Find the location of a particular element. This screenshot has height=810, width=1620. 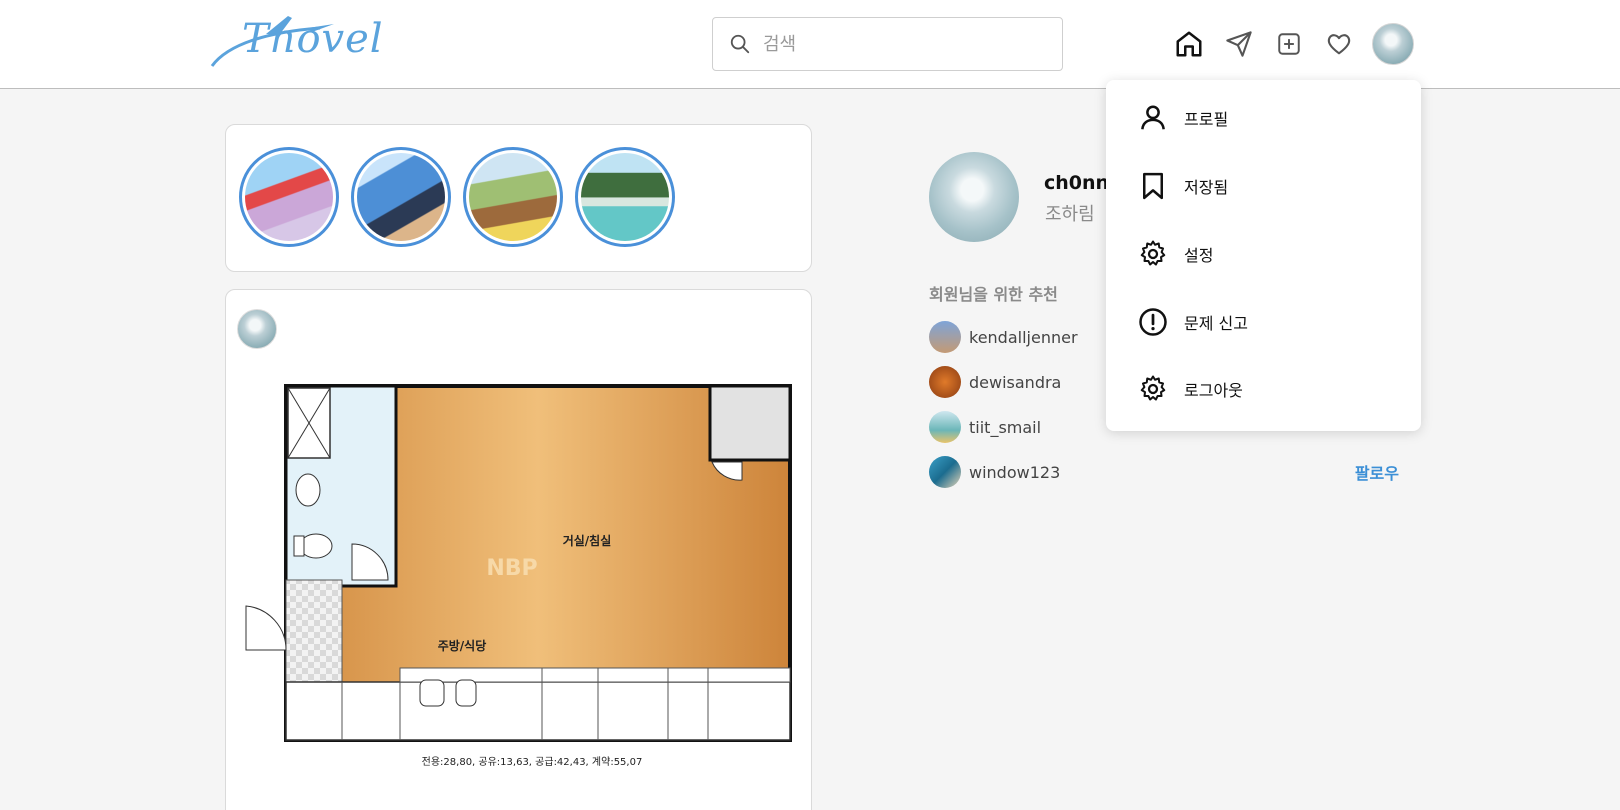

menu-item-label: 문제 신고 is located at coordinates (1216, 323).